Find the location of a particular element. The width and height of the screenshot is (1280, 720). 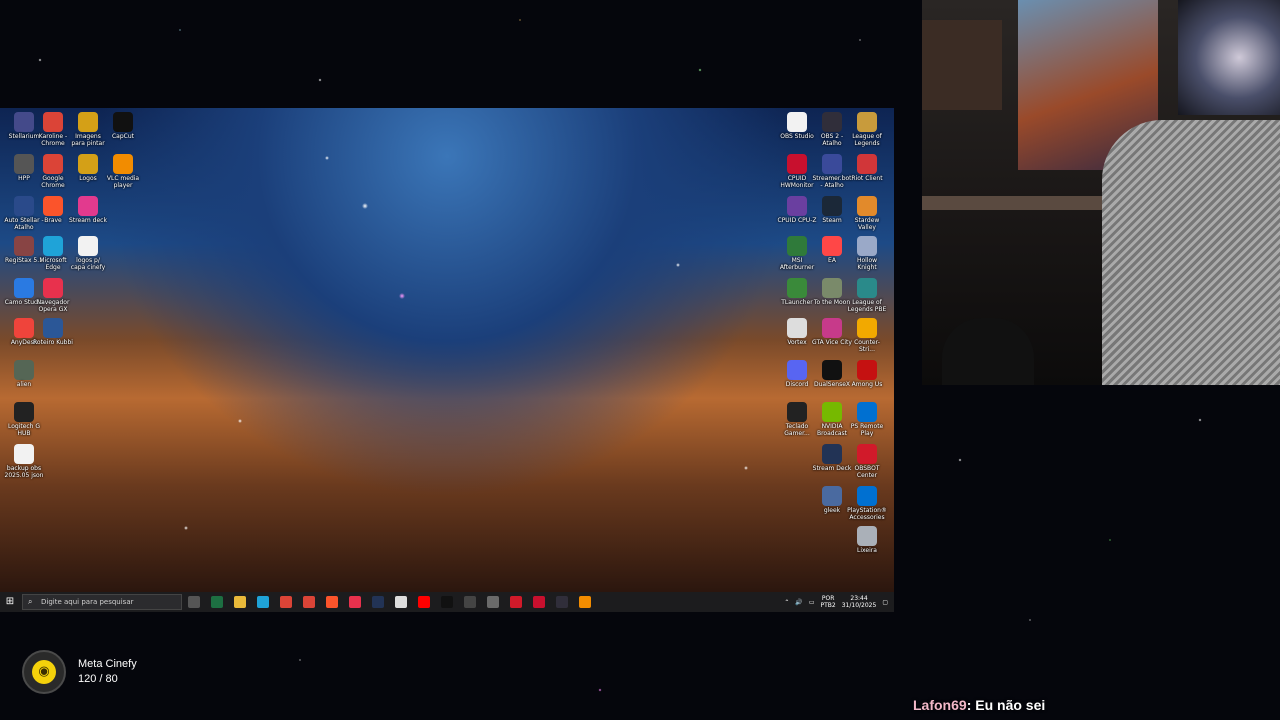

desktop-icon-label: OBS Studio is located at coordinates (797, 136).